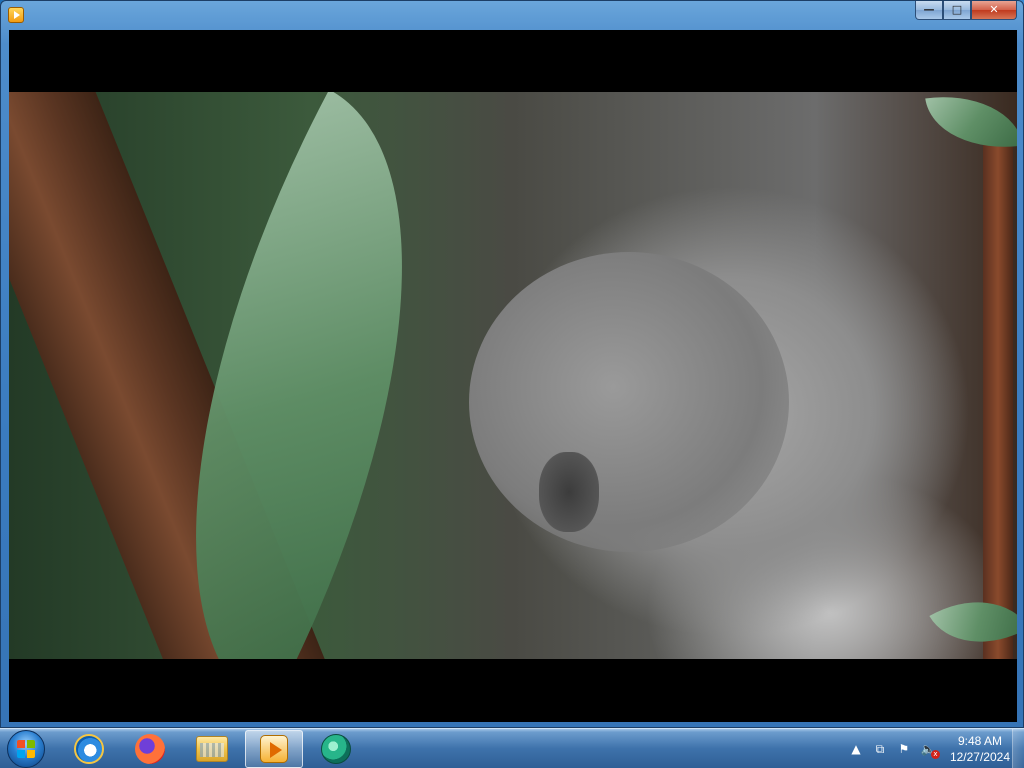  I want to click on taskbar: ▲ ⧉ ⚑ 🔈 x 9:48 AM 12/27/2024, so click(512, 748).